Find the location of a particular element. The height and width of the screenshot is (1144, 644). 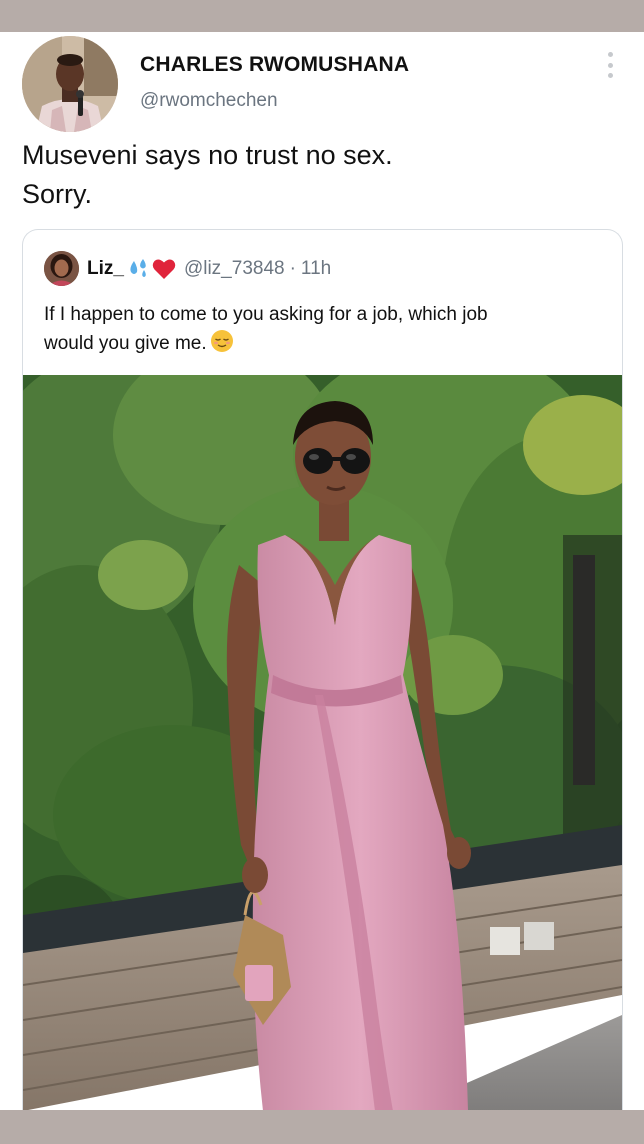

quoted-author-avatar is located at coordinates (61, 268).